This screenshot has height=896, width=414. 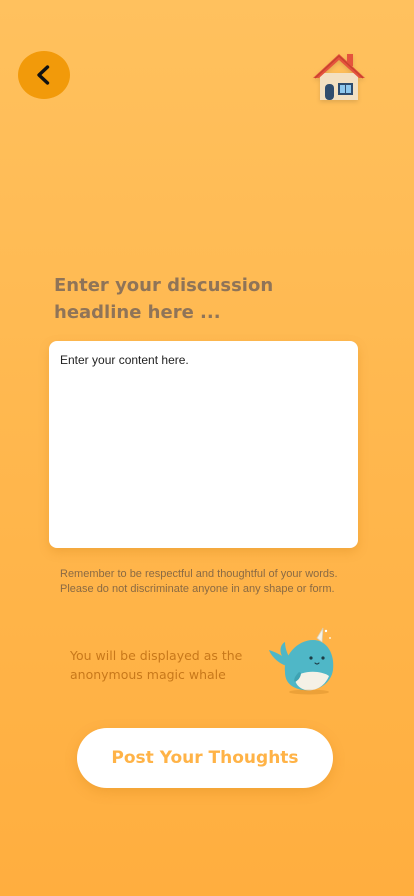 What do you see at coordinates (156, 655) in the screenshot?
I see `anon-line-1: You will be displayed as the` at bounding box center [156, 655].